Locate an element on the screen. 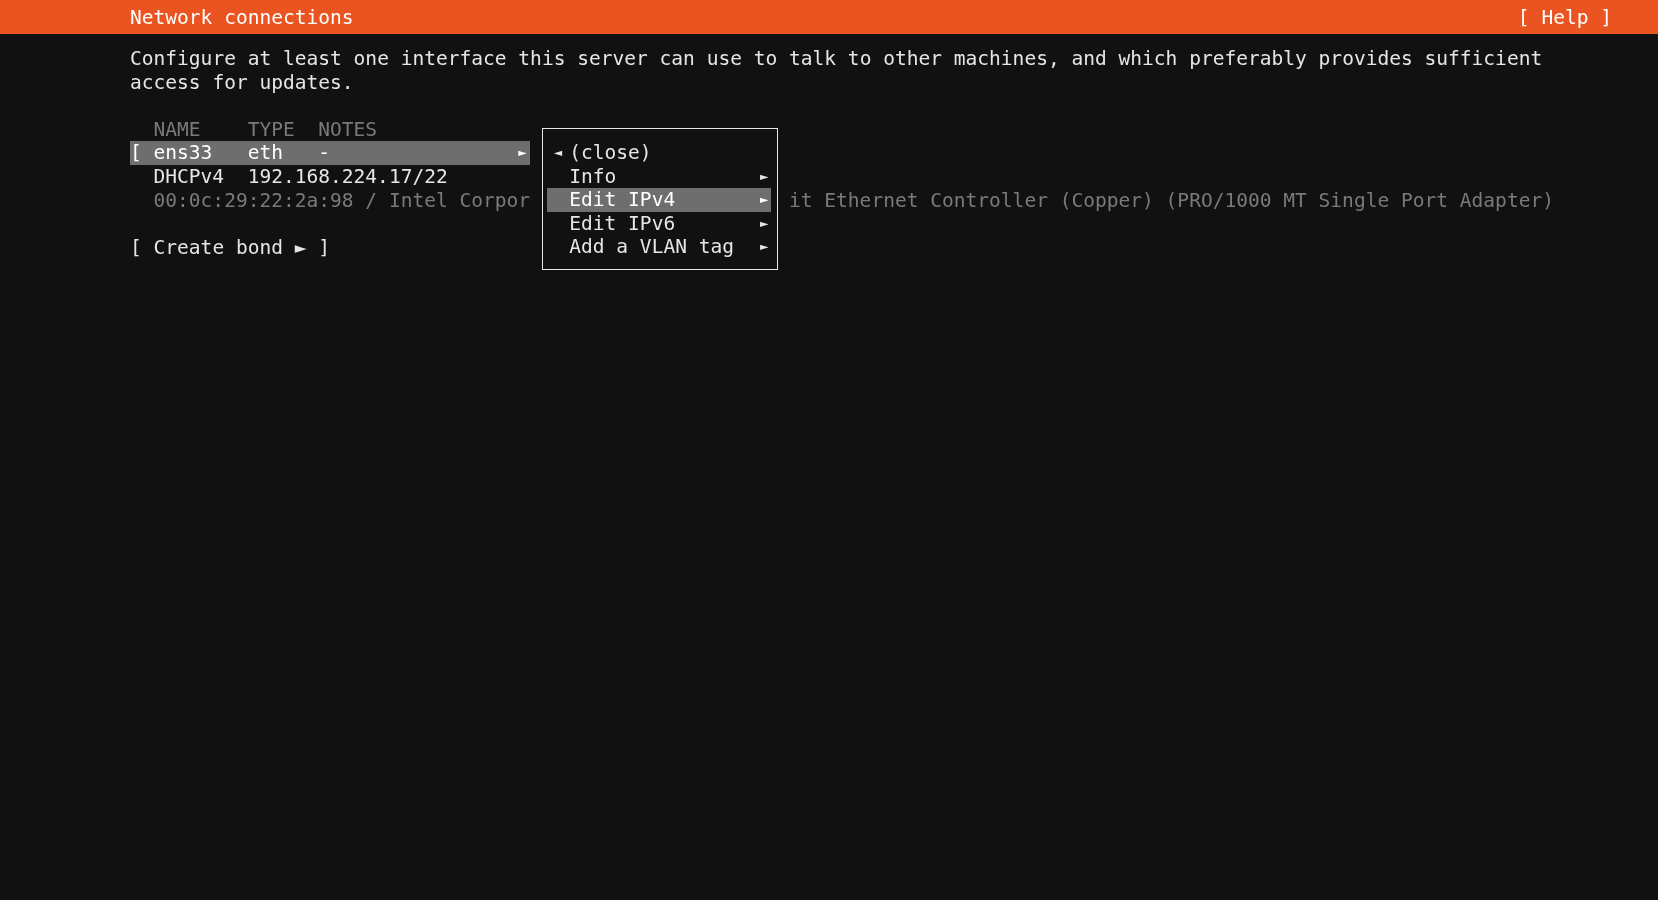  arrow-icon: ► is located at coordinates (524, 153).